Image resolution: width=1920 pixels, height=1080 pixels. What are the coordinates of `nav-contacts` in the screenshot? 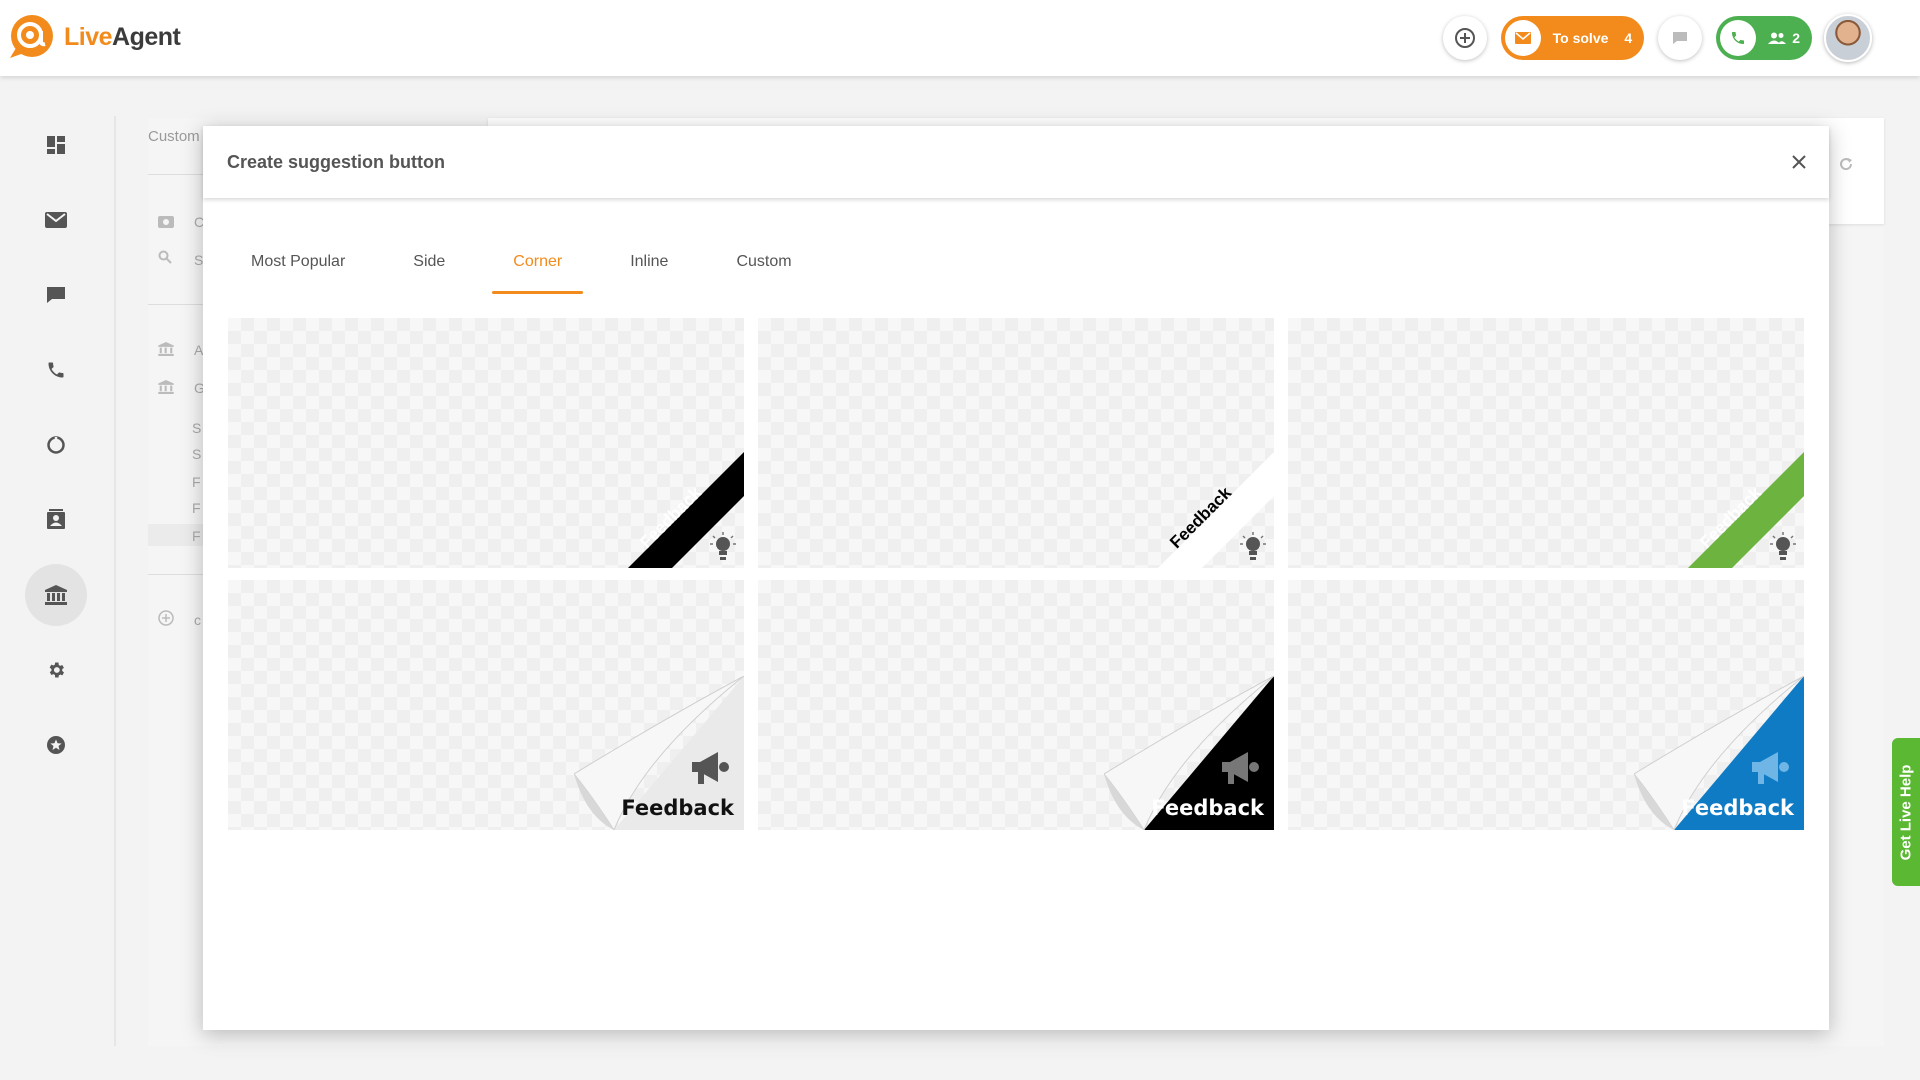 It's located at (56, 520).